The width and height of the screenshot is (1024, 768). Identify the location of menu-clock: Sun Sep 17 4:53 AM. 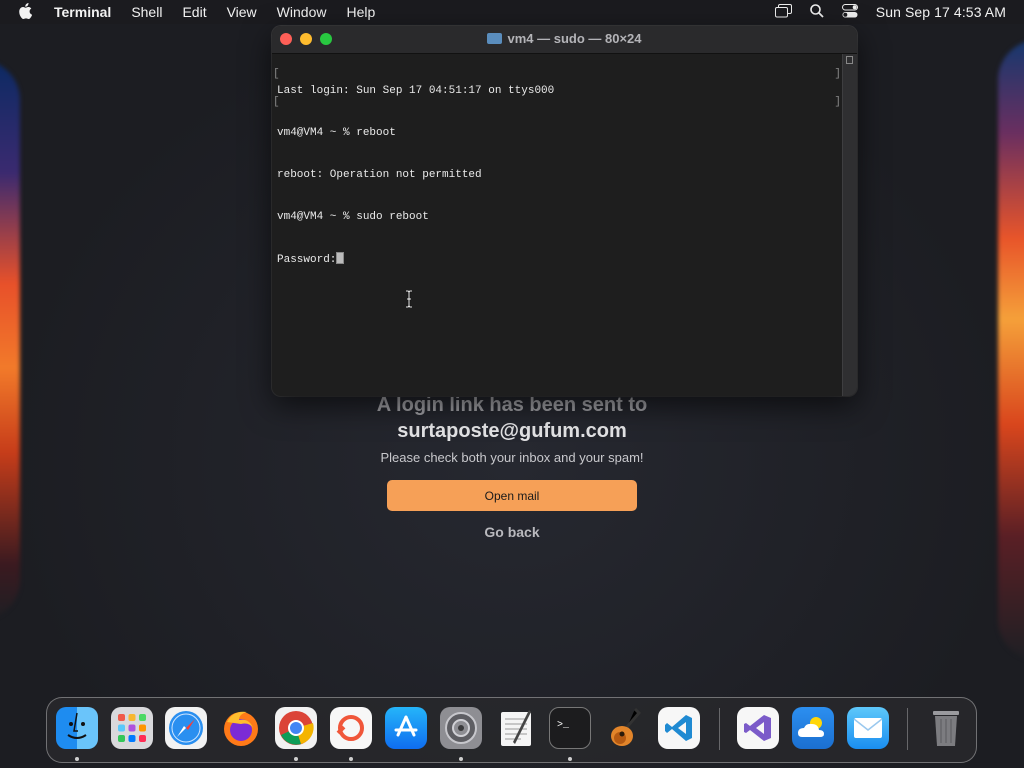
(941, 12).